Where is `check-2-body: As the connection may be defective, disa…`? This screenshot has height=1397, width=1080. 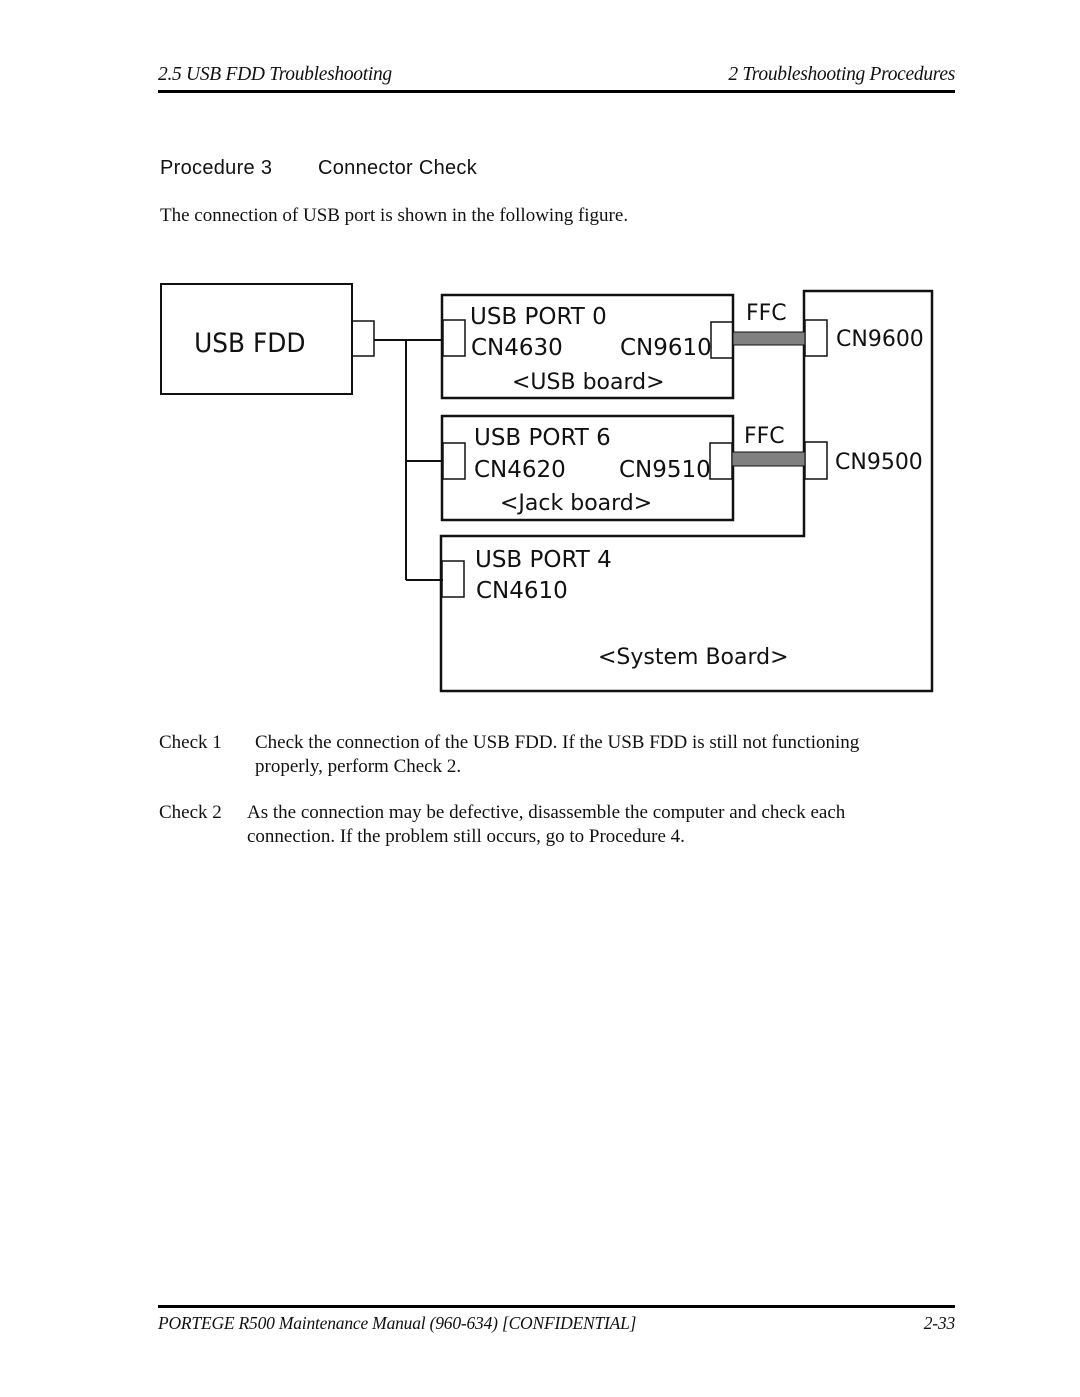
check-2-body: As the connection may be defective, disa… is located at coordinates (546, 825).